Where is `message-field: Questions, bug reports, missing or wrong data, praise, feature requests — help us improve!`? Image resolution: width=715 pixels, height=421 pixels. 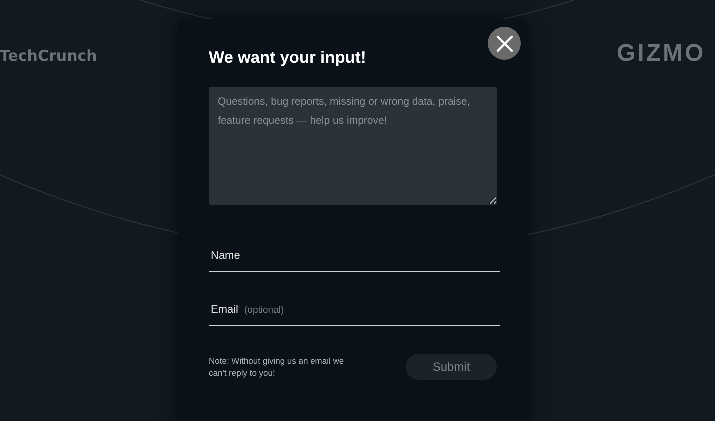 message-field: Questions, bug reports, missing or wrong data, praise, feature requests — help us improve! is located at coordinates (353, 146).